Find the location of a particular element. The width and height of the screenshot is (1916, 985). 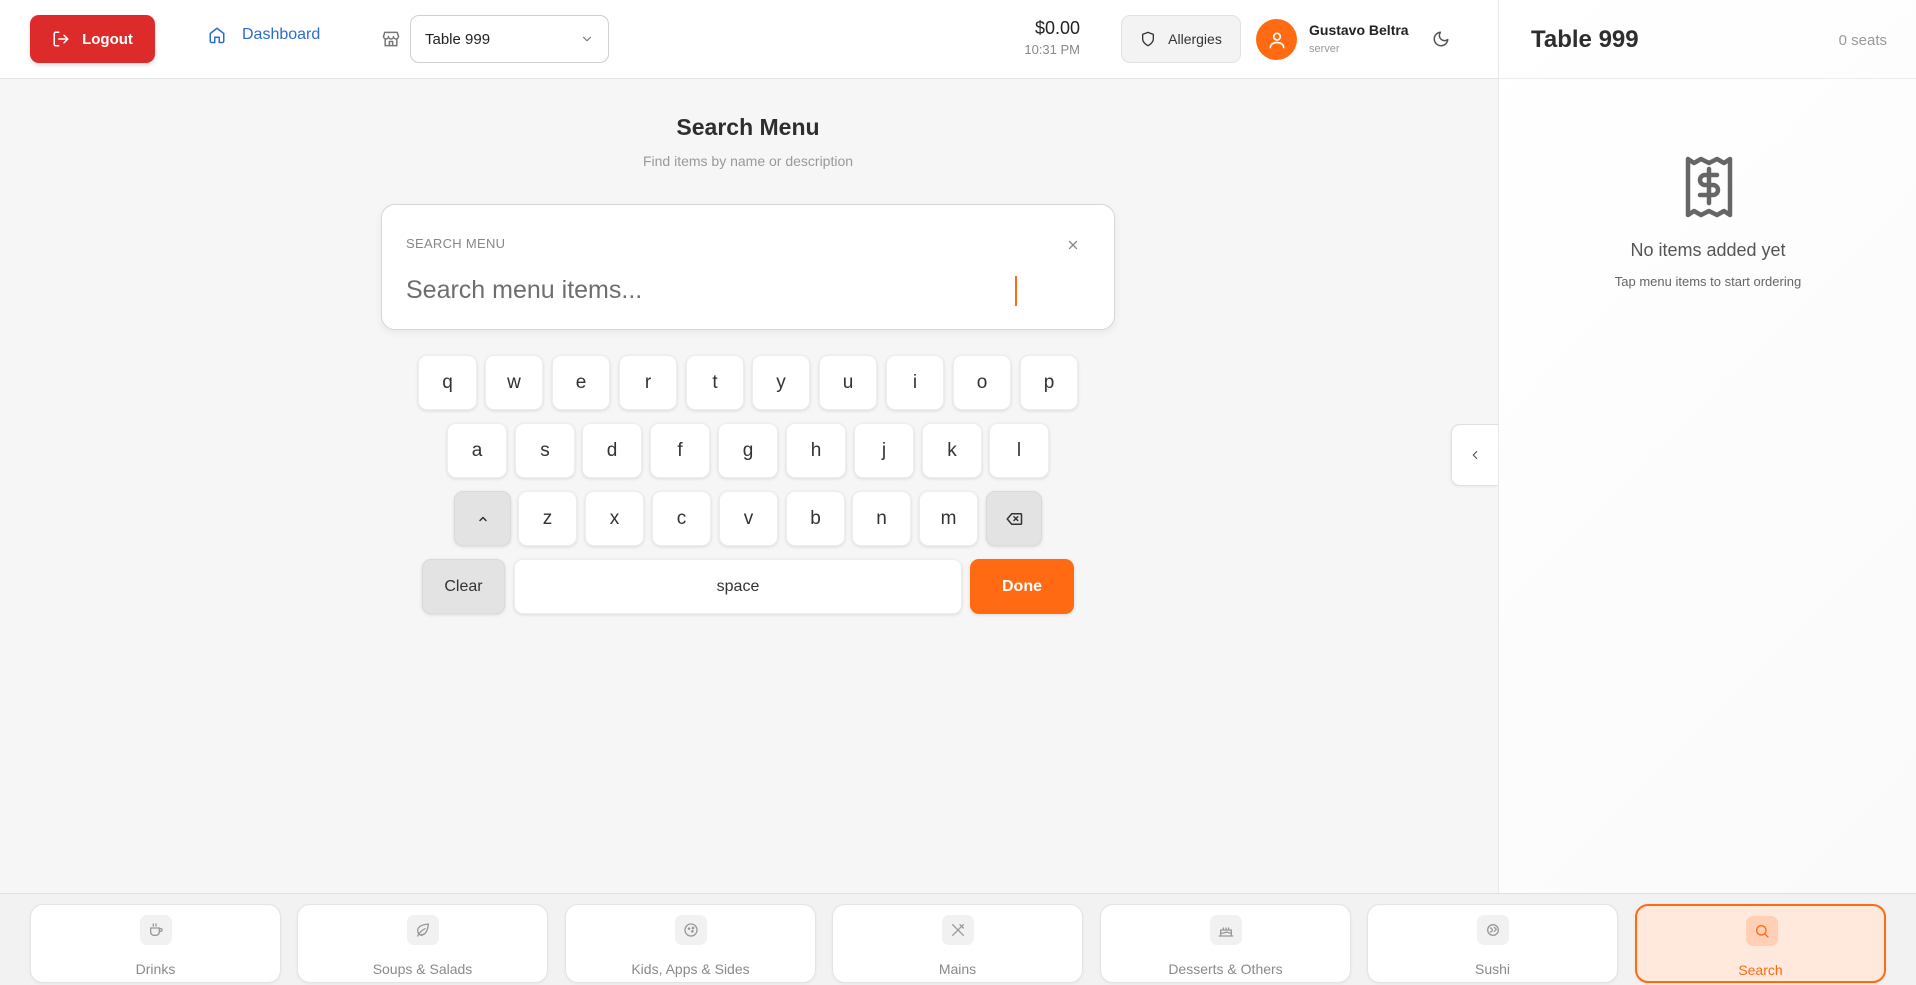

key-i: i is located at coordinates (915, 382).